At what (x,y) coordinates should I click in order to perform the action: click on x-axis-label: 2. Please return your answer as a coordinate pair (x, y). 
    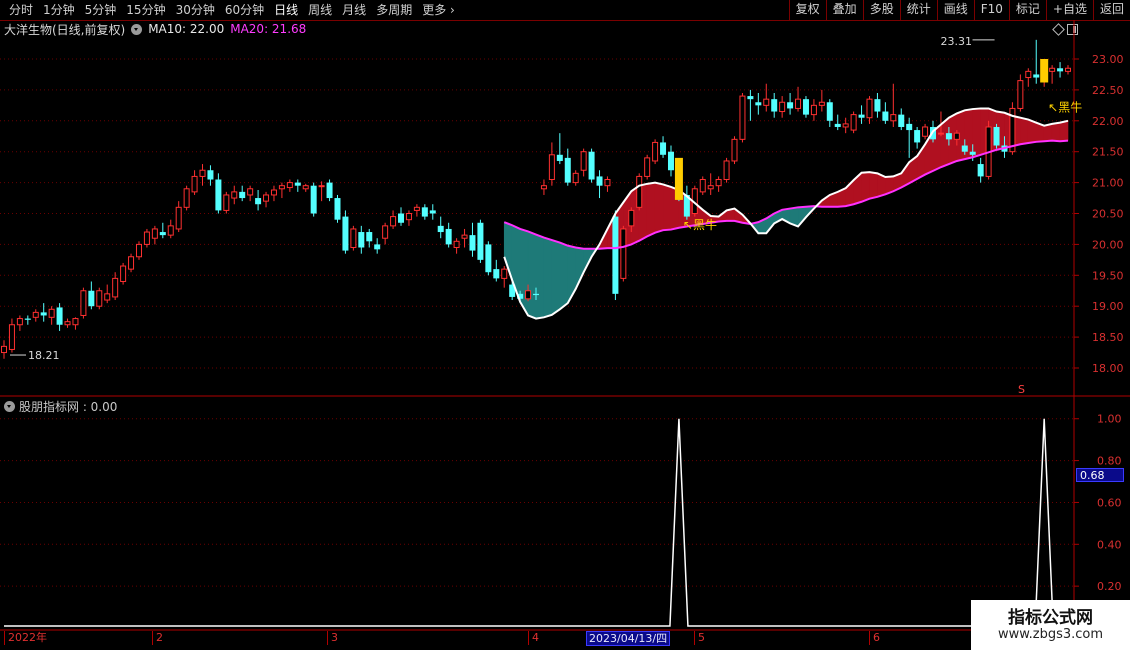
    Looking at the image, I should click on (157, 638).